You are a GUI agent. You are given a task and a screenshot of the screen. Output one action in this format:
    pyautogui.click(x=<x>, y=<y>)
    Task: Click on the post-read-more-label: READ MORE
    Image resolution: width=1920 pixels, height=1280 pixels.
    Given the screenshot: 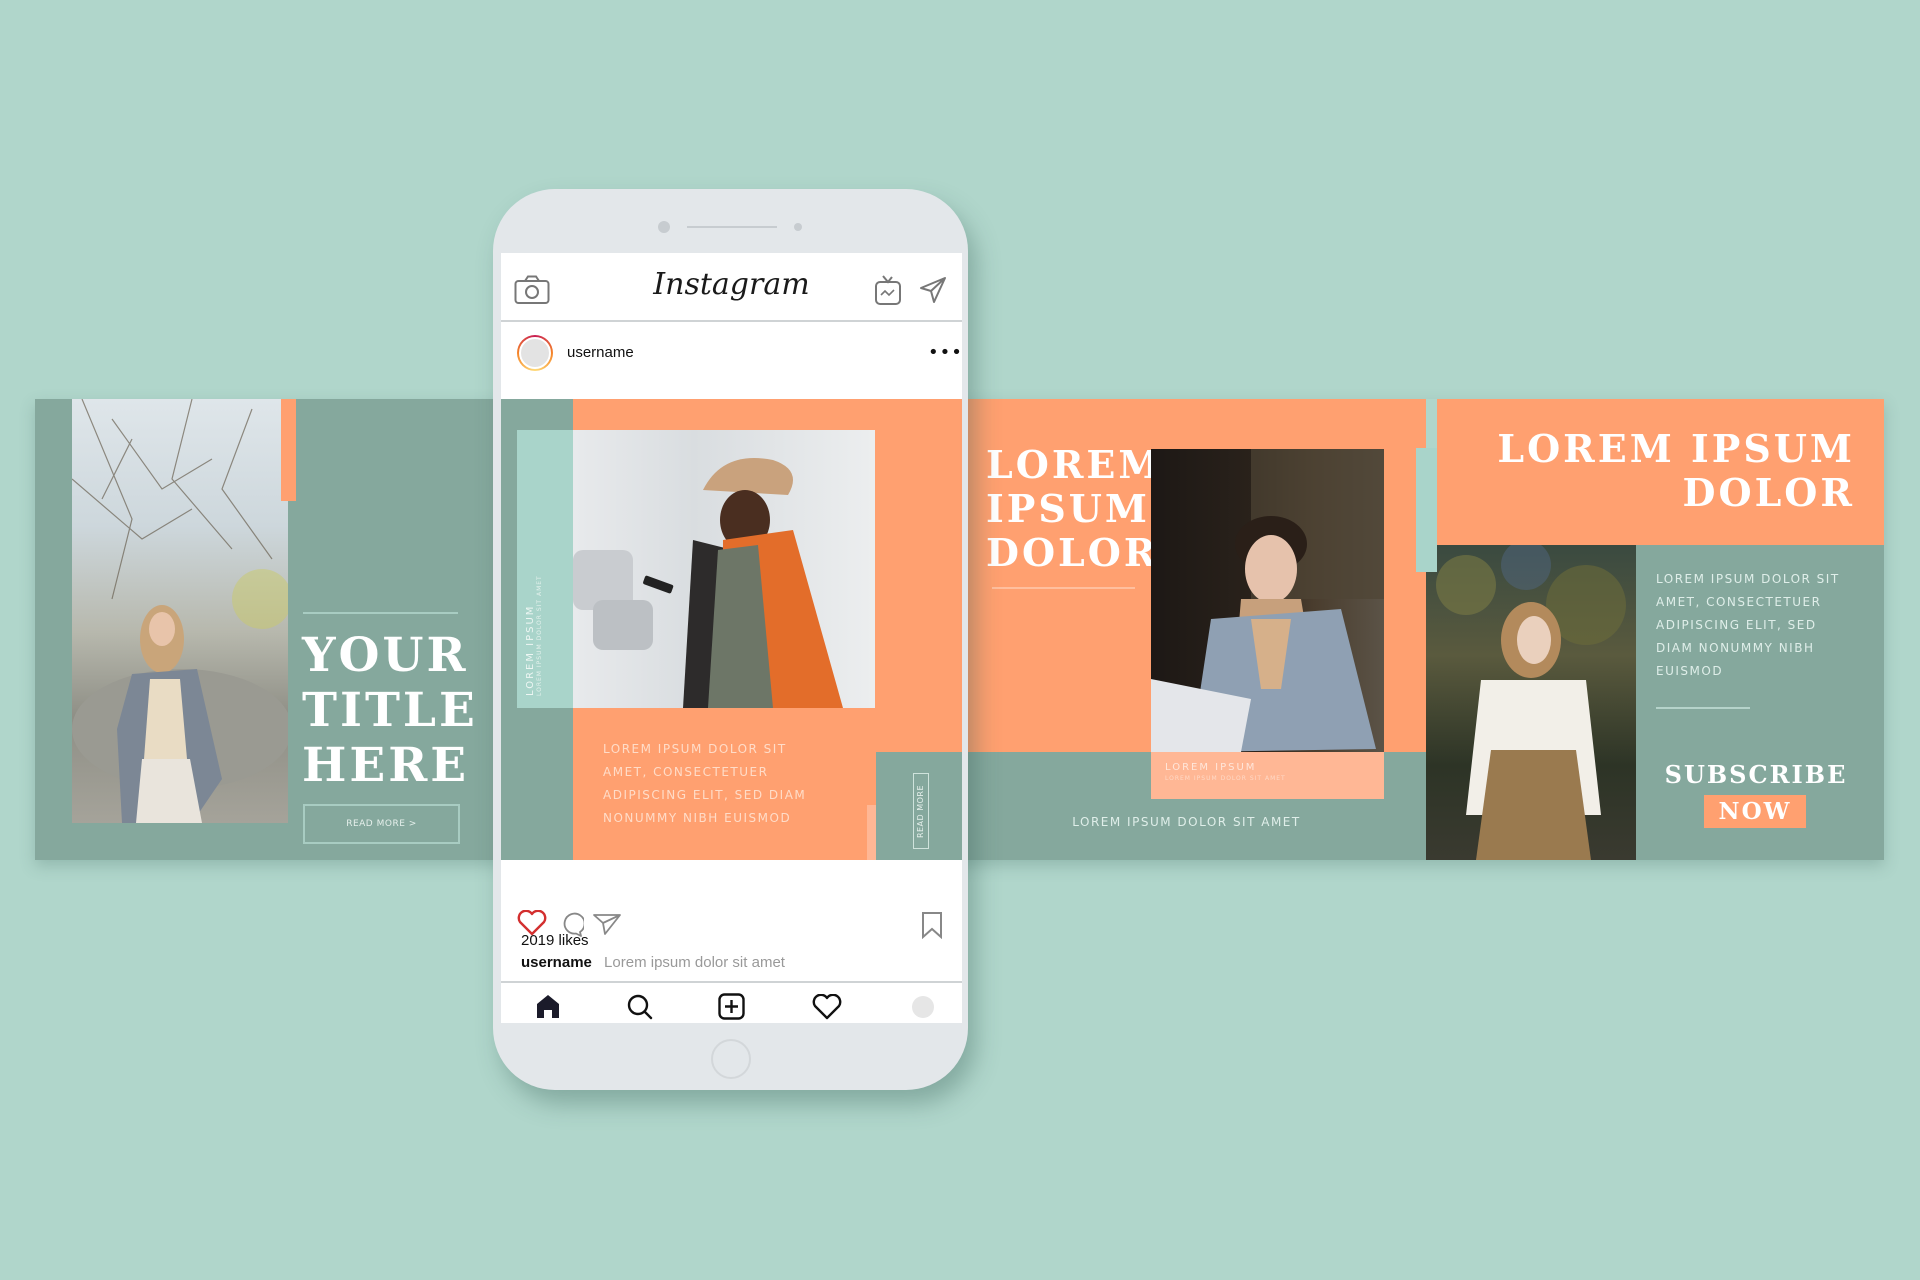 What is the action you would take?
    pyautogui.click(x=921, y=811)
    